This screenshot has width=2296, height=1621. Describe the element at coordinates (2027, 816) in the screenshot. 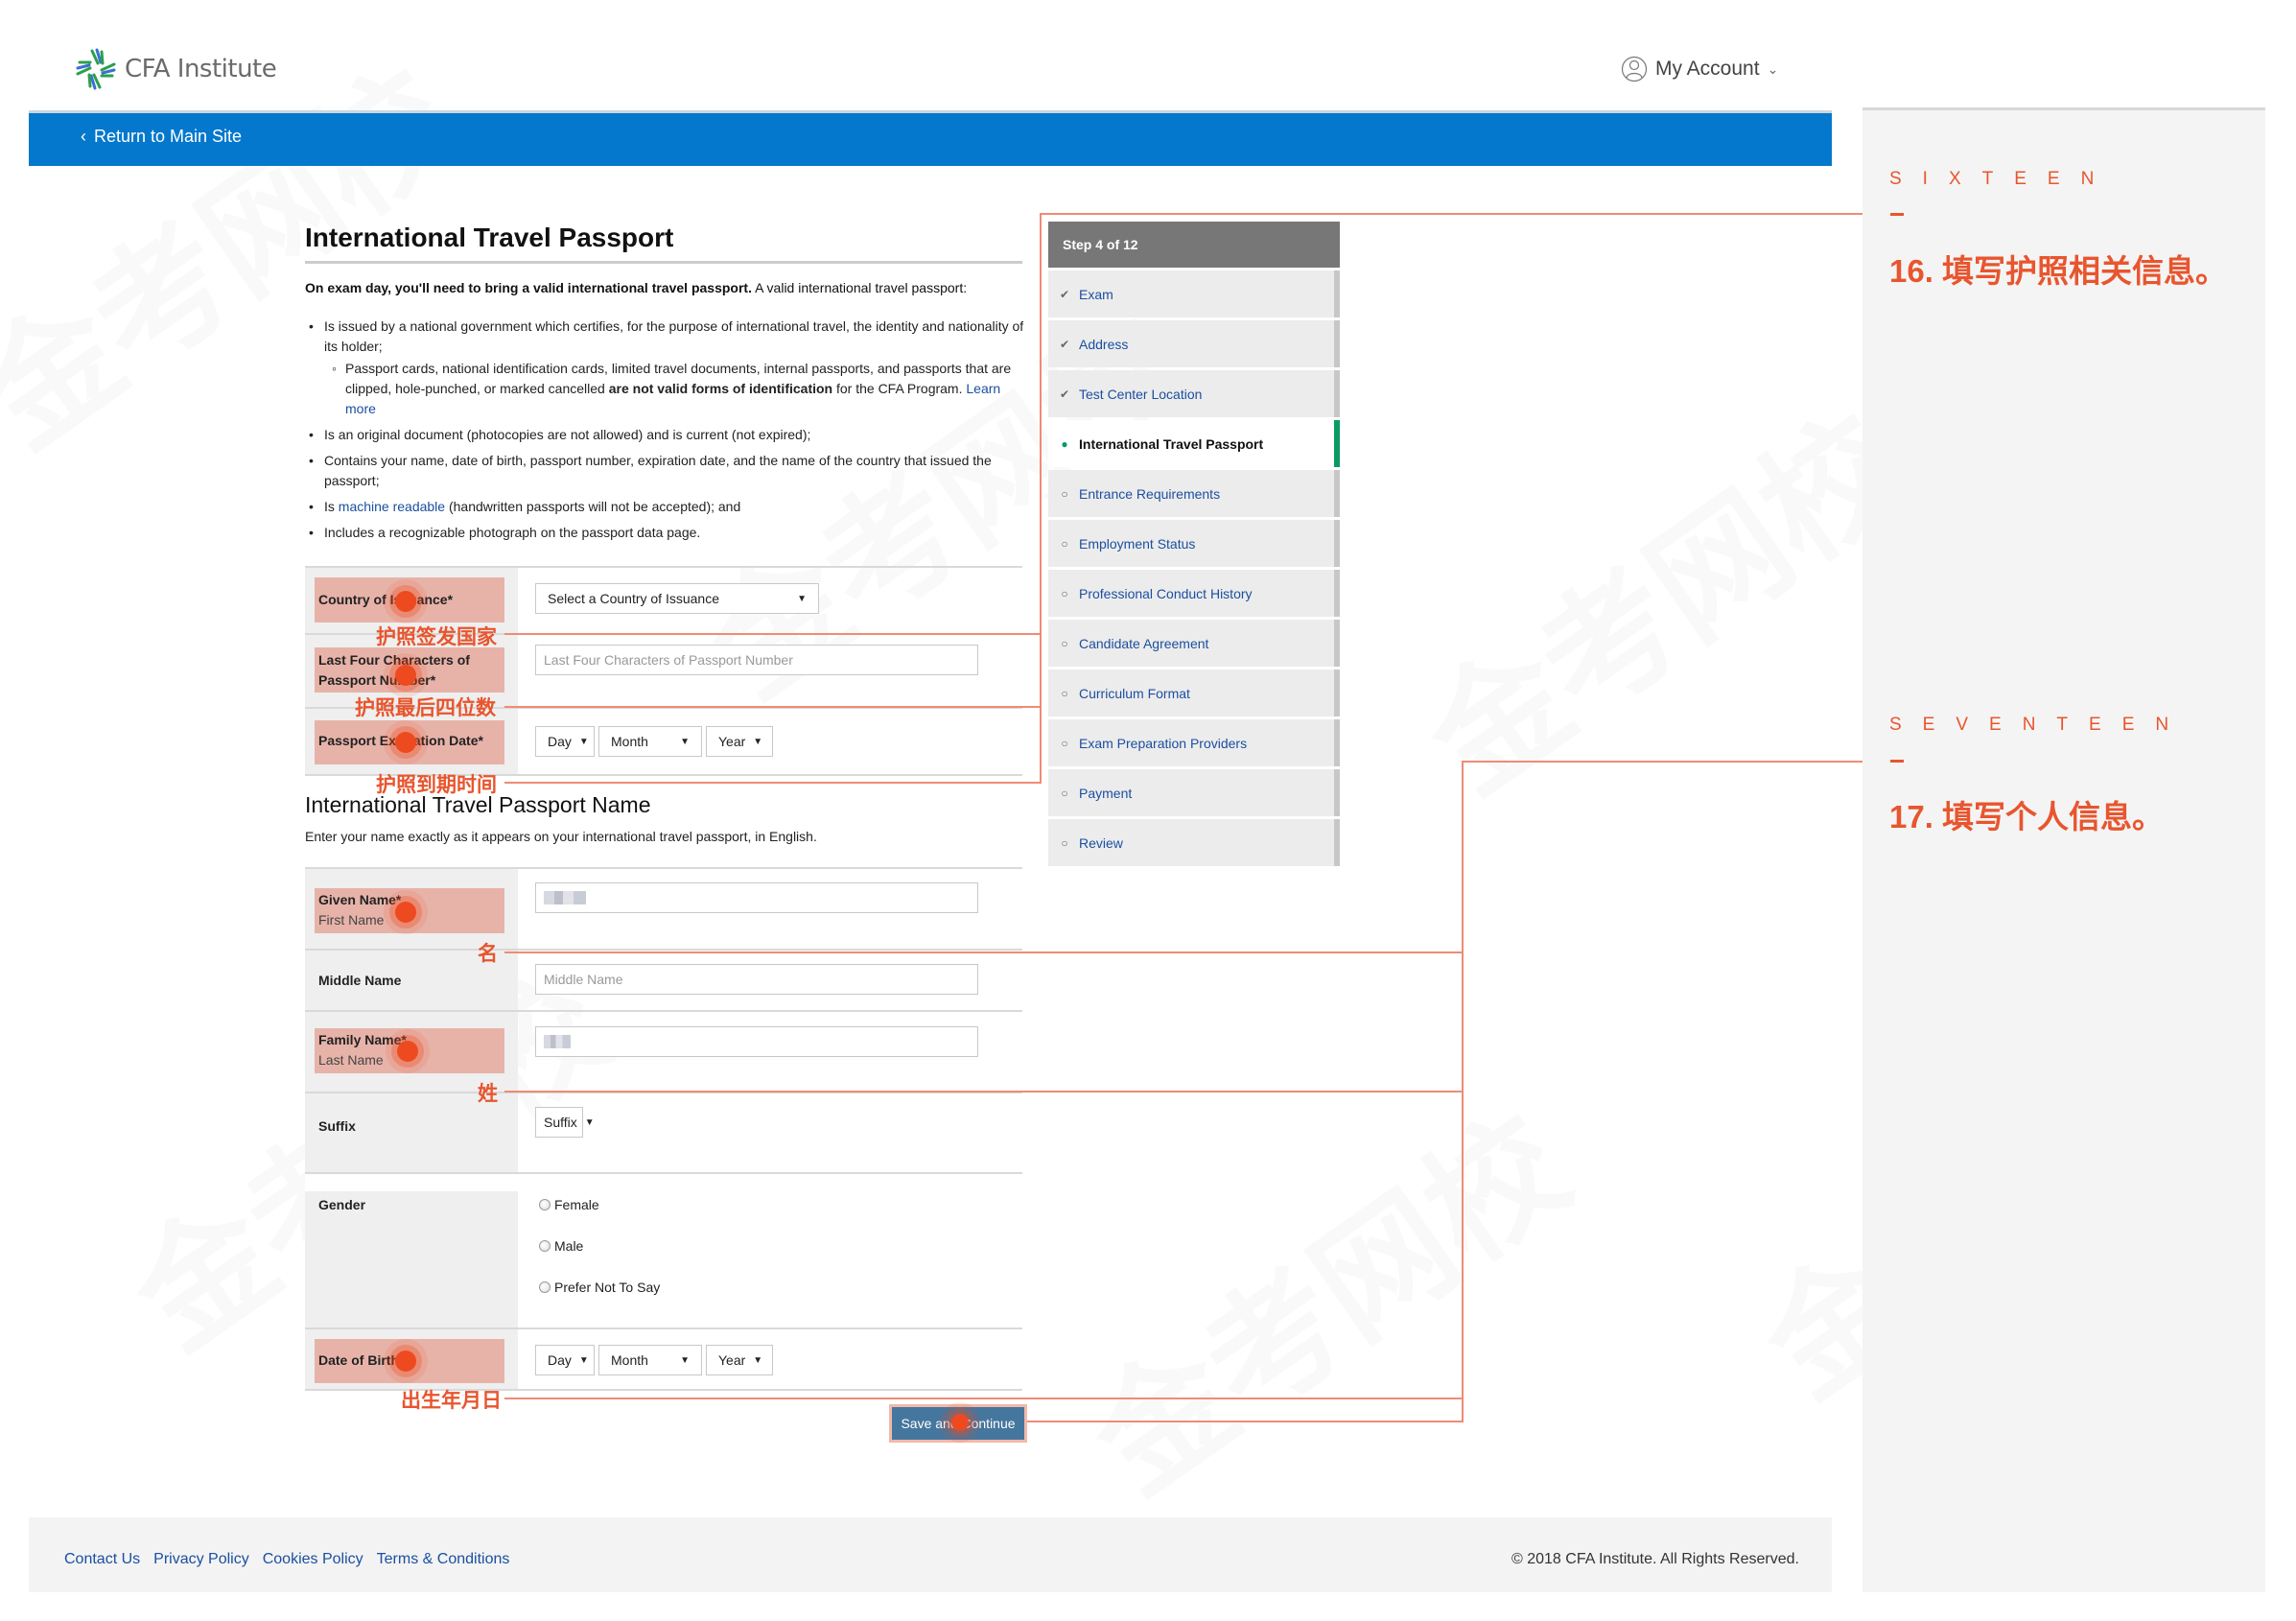

I see `step17-title: 17. 填写个人信息。` at that location.